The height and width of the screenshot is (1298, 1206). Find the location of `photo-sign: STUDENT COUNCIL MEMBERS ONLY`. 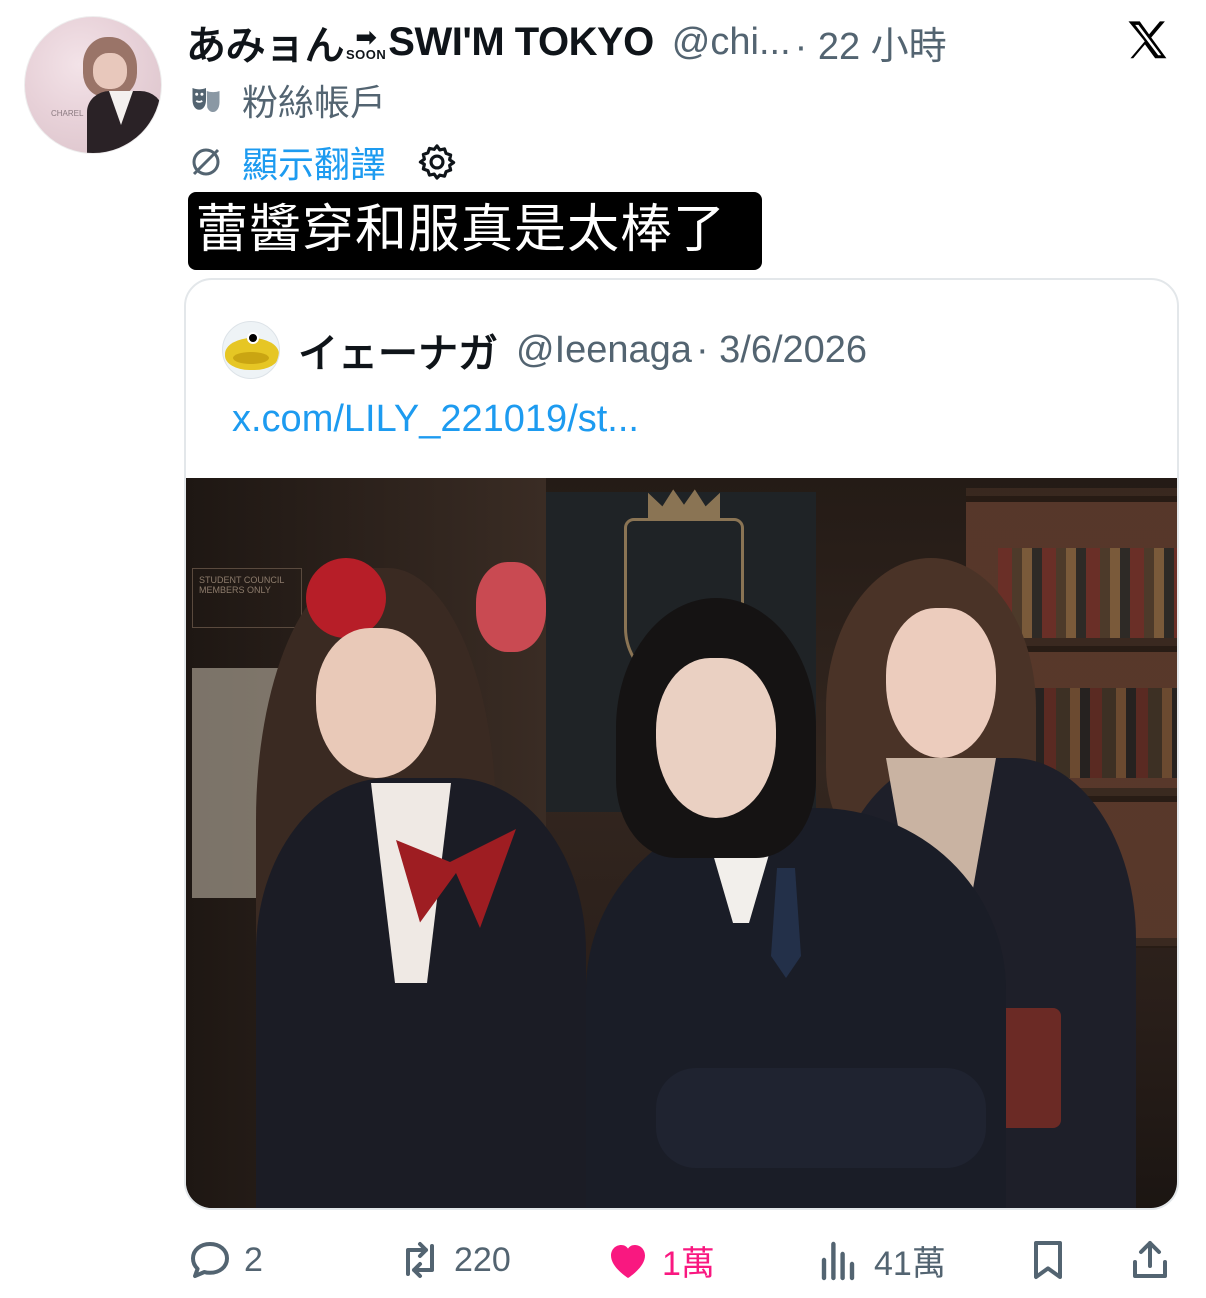

photo-sign: STUDENT COUNCIL MEMBERS ONLY is located at coordinates (247, 598).